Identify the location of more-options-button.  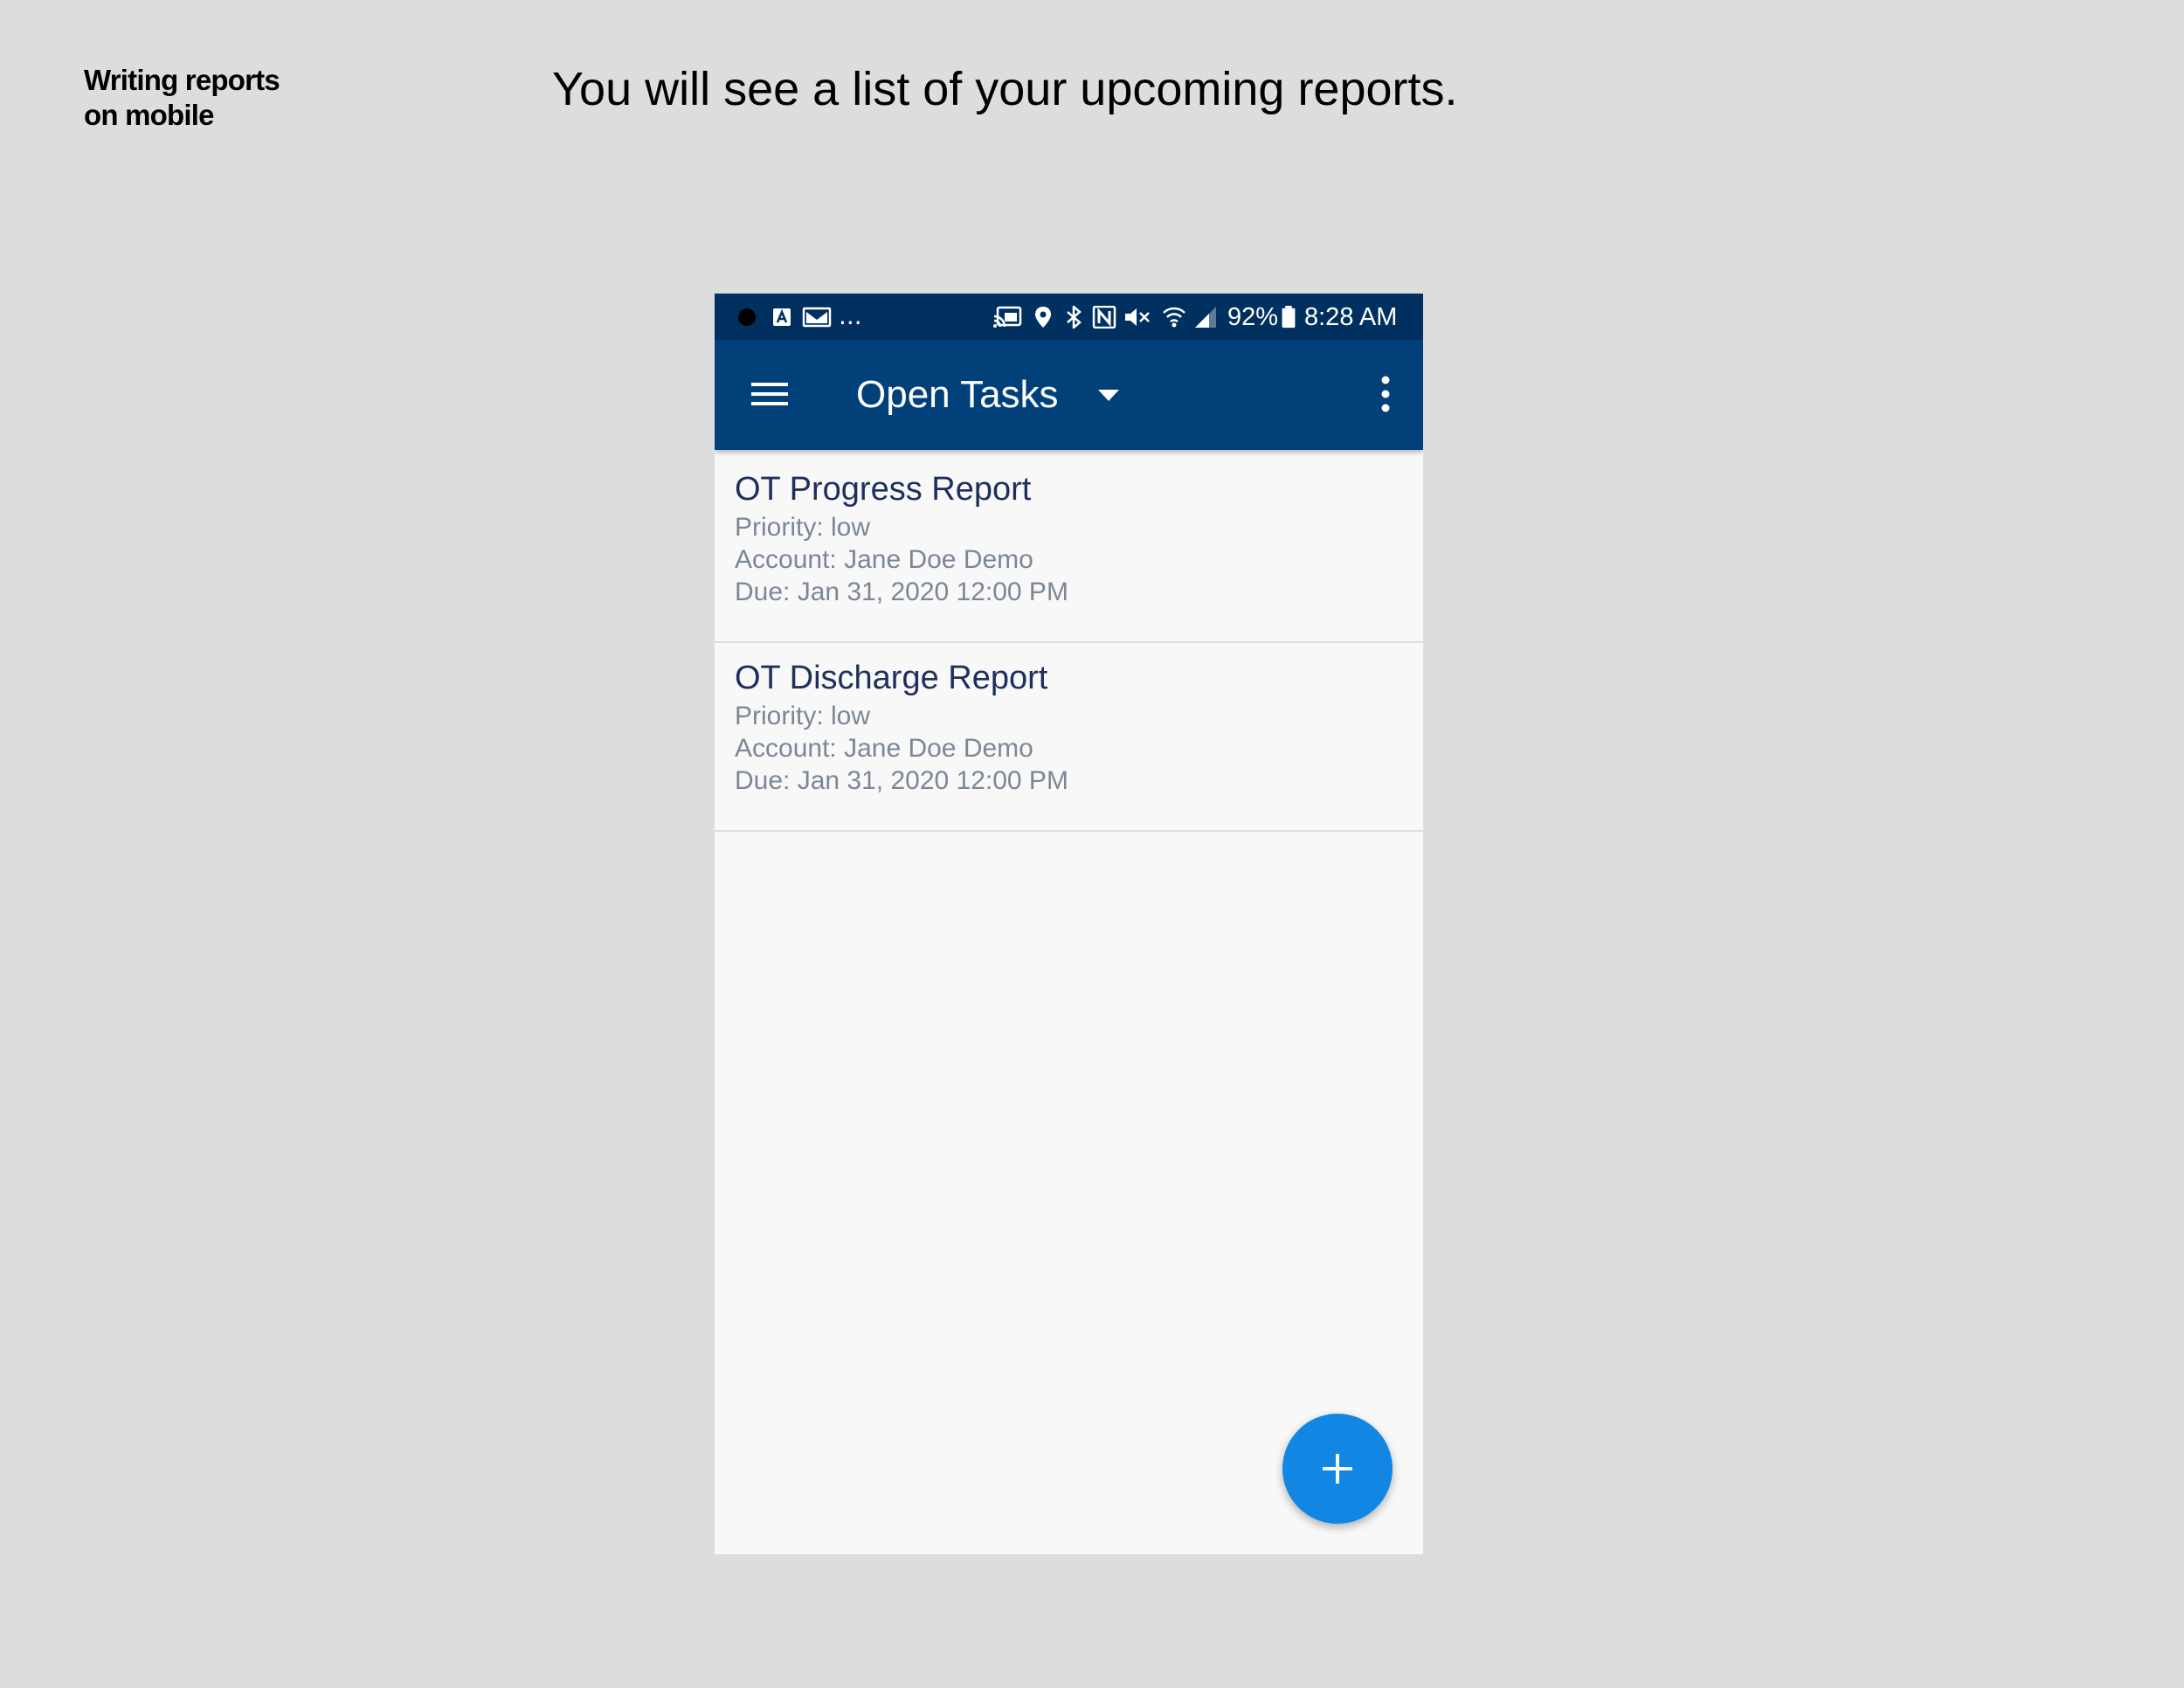
(1385, 394).